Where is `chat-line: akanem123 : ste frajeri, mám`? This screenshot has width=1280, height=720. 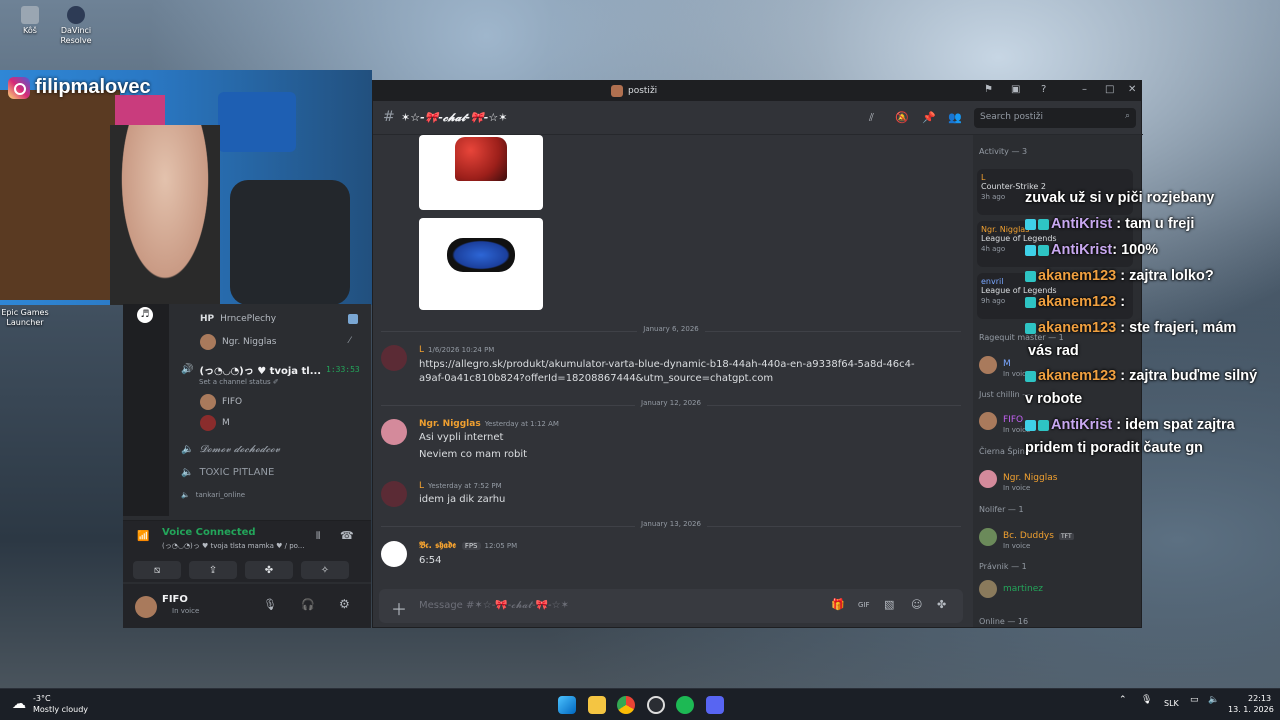 chat-line: akanem123 : ste frajeri, mám is located at coordinates (1130, 328).